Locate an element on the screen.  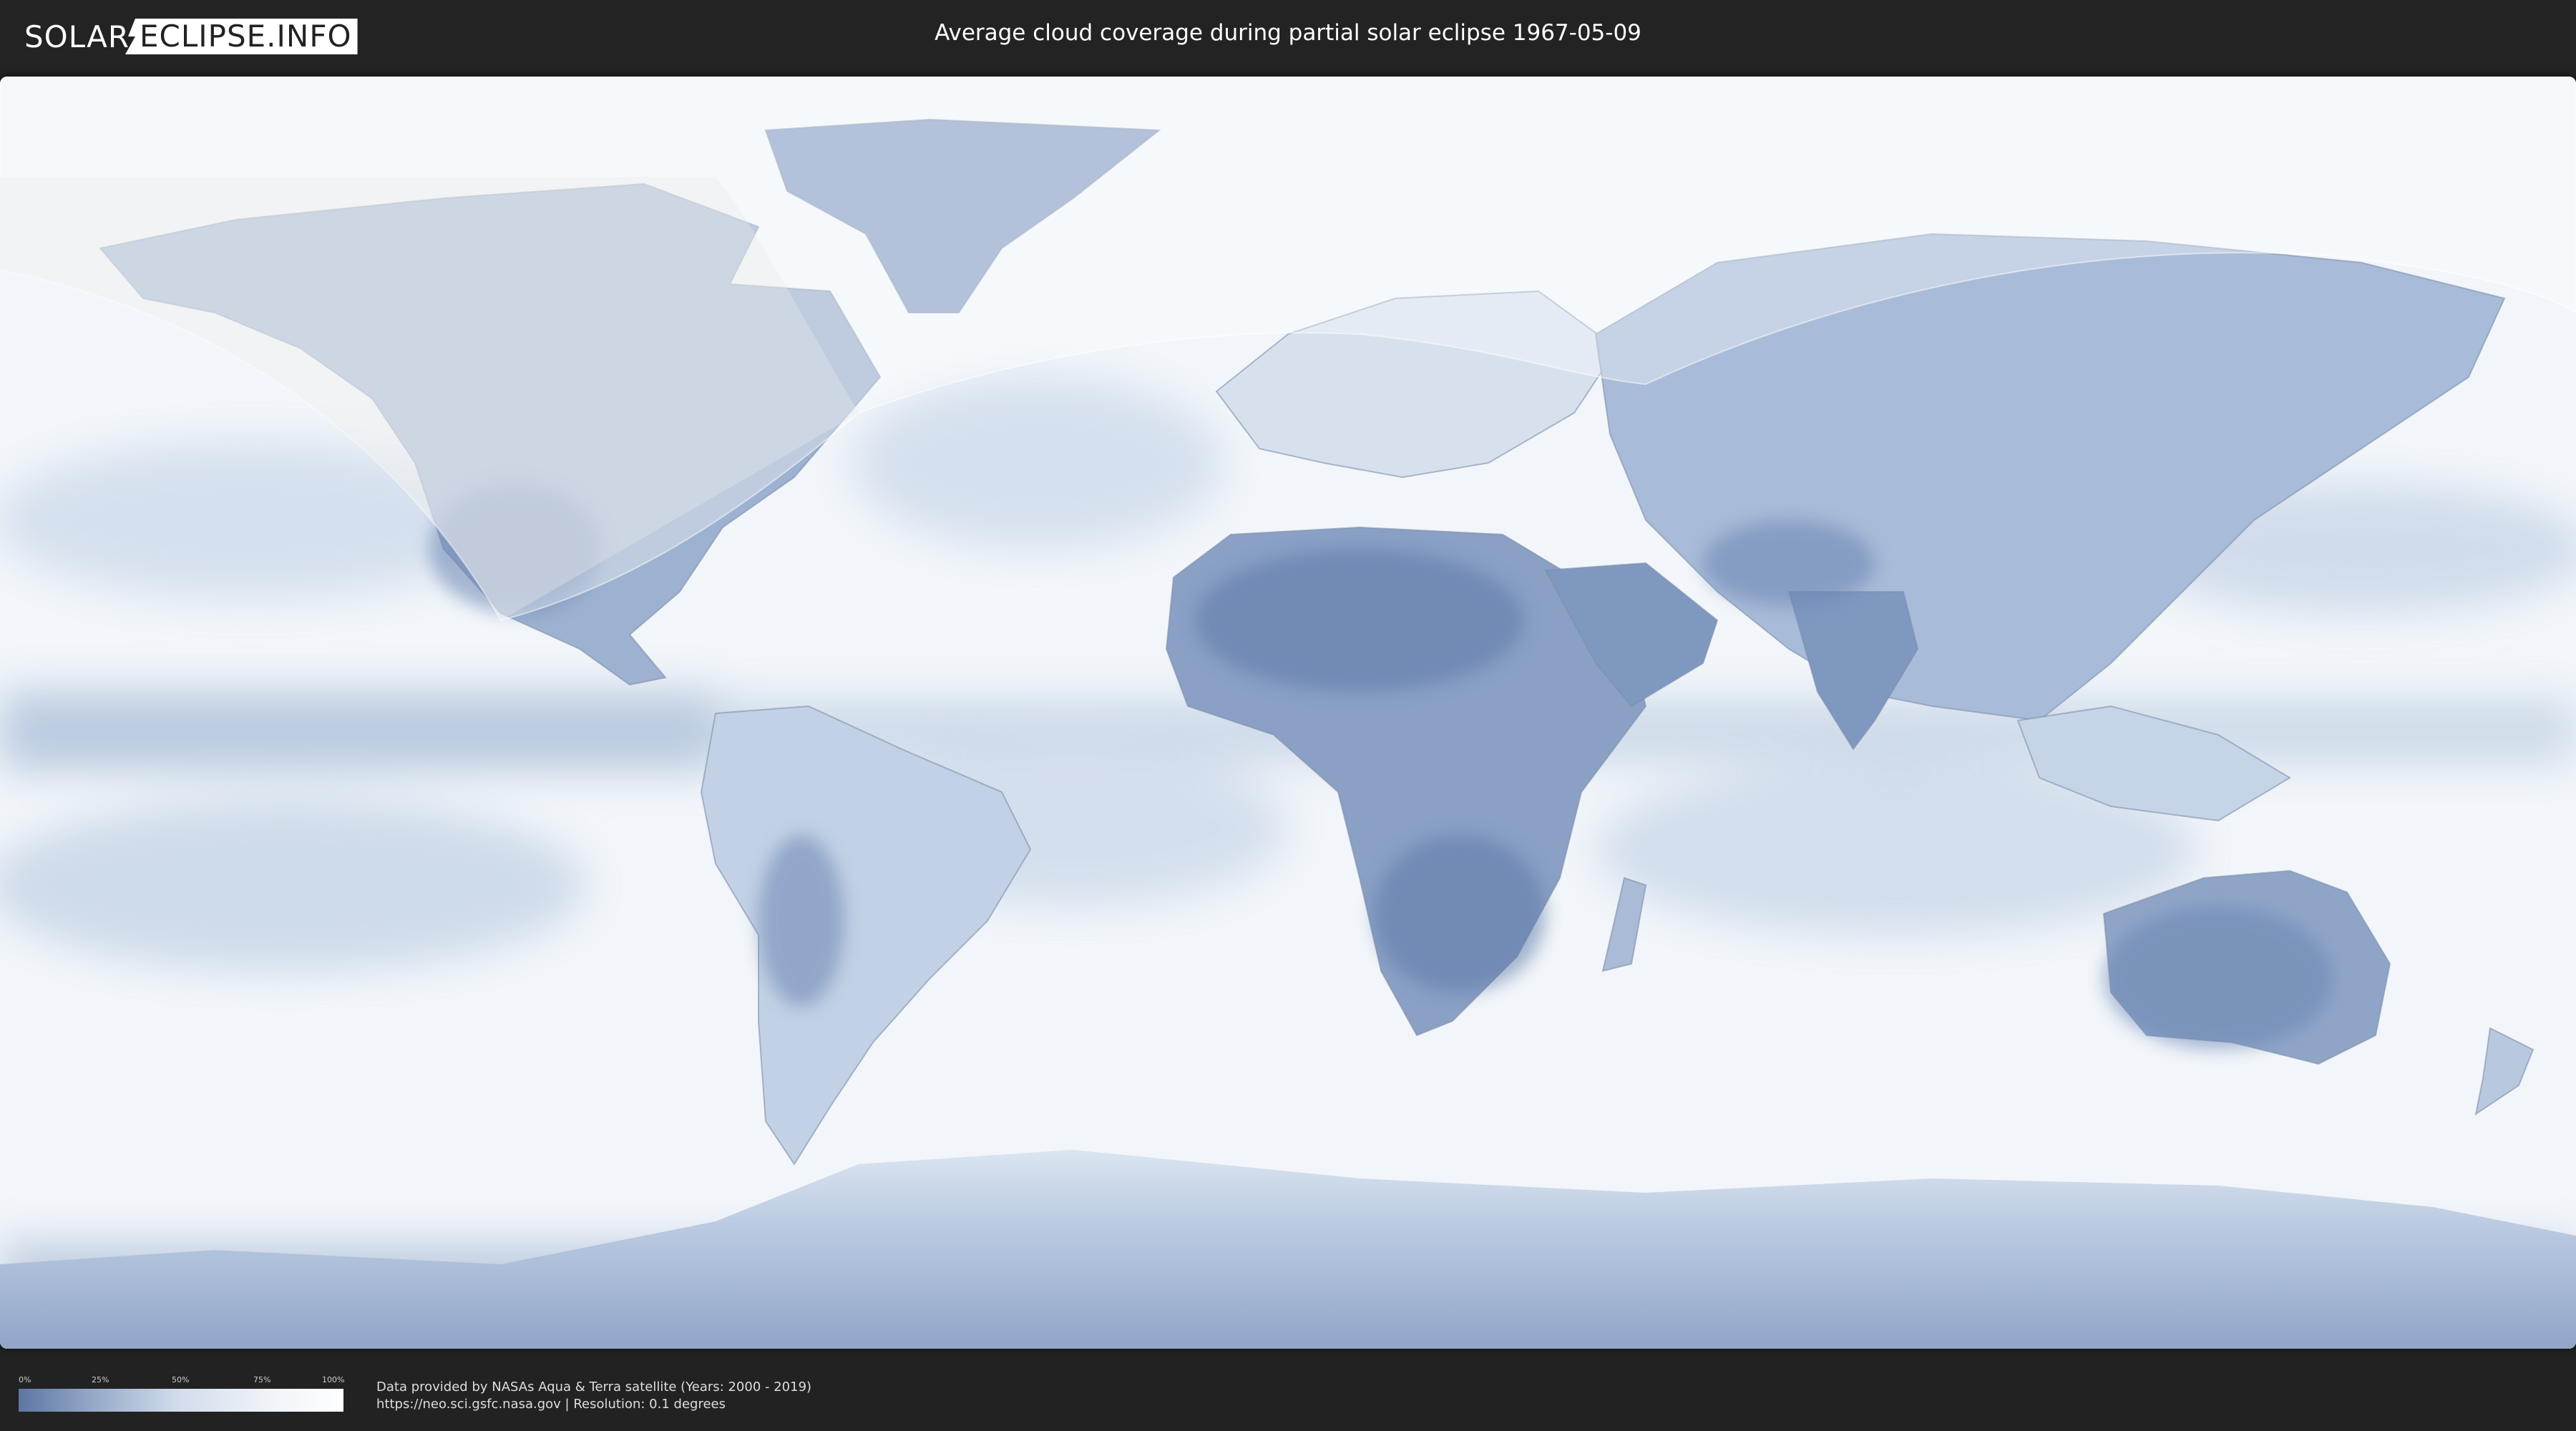
legend-tick-100: 100% is located at coordinates (333, 1379).